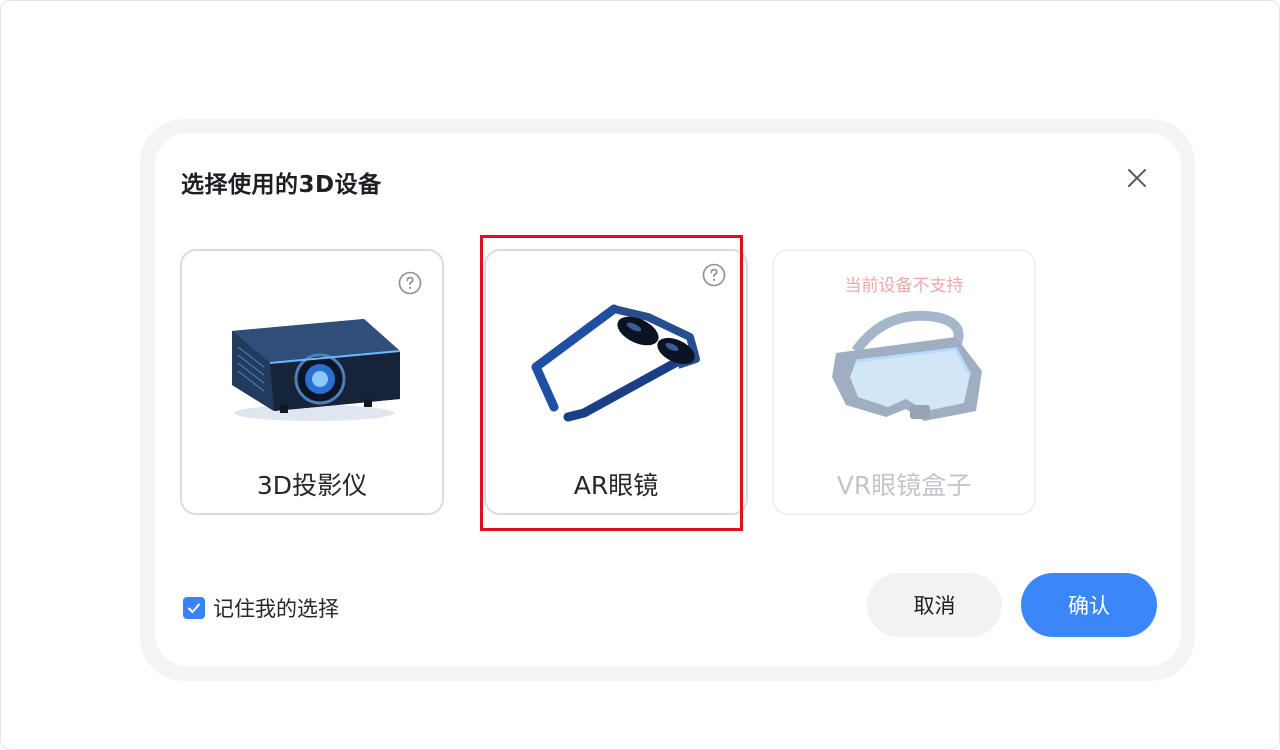  What do you see at coordinates (618, 367) in the screenshot?
I see `ar-glasses-icon` at bounding box center [618, 367].